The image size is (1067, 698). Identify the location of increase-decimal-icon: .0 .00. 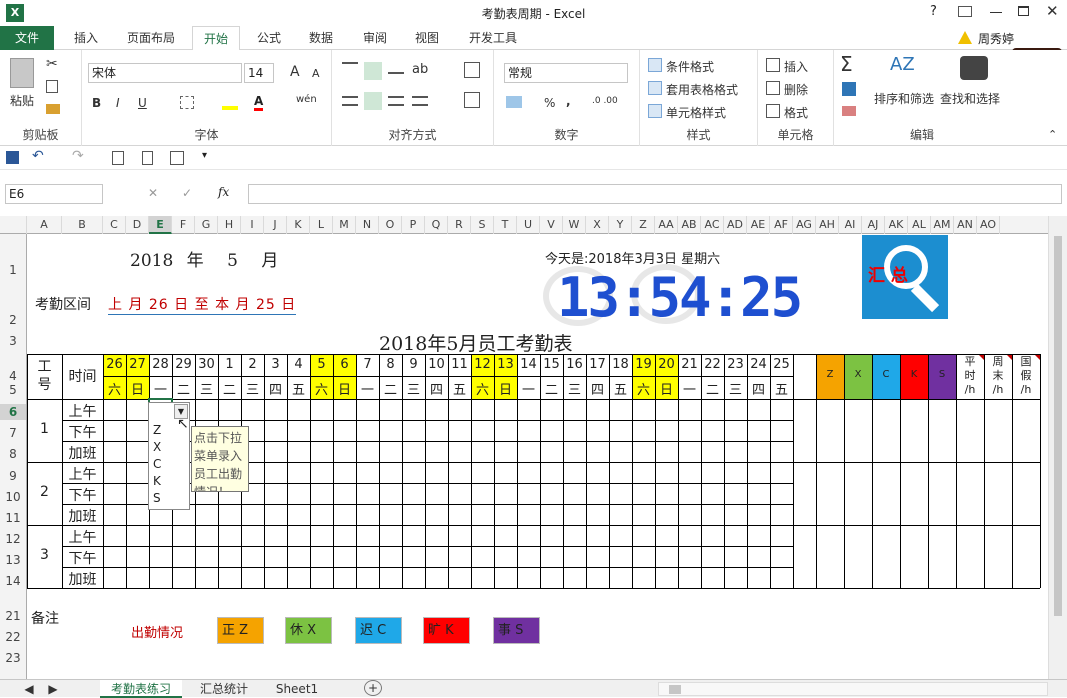
(605, 101).